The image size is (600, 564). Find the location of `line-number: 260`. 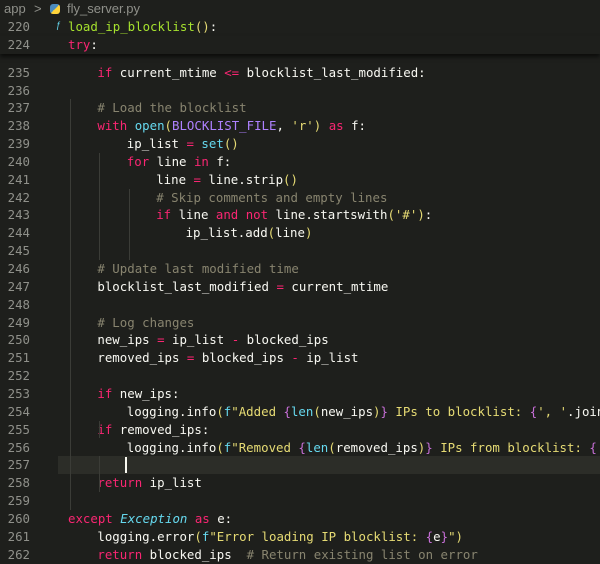

line-number: 260 is located at coordinates (18, 518).